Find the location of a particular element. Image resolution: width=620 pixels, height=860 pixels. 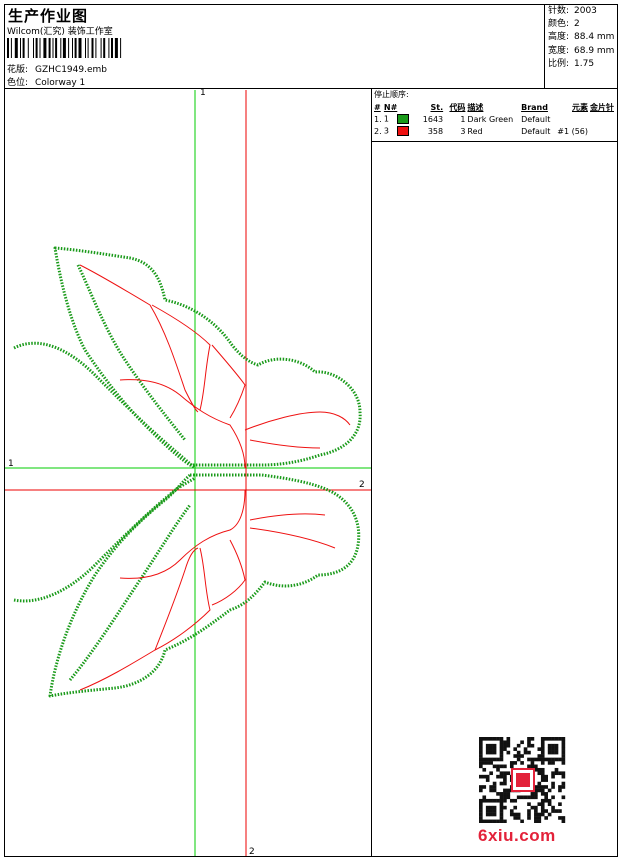

axis-label-h2: 2 is located at coordinates (362, 485).